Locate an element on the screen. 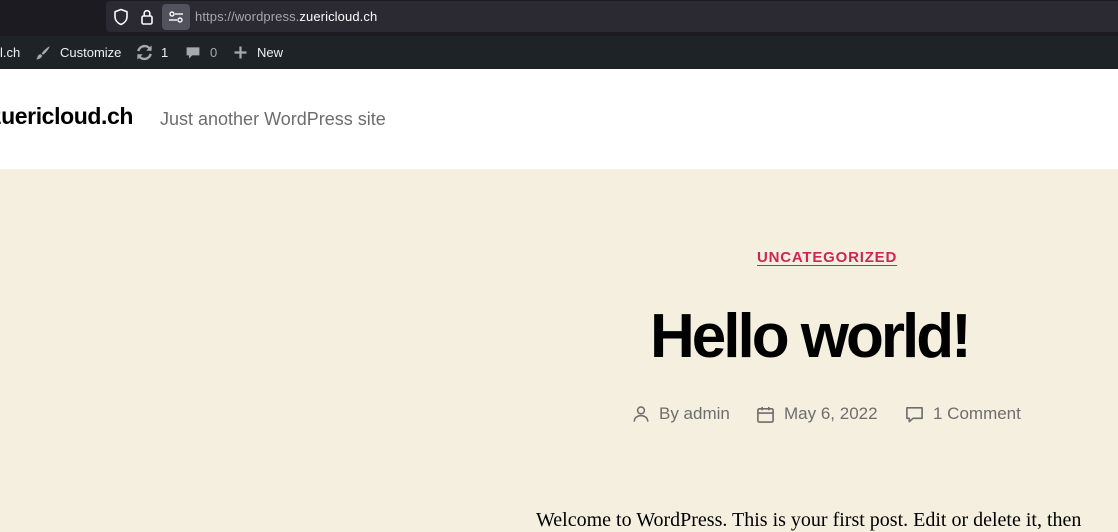 The image size is (1118, 532). lock-icon is located at coordinates (147, 17).